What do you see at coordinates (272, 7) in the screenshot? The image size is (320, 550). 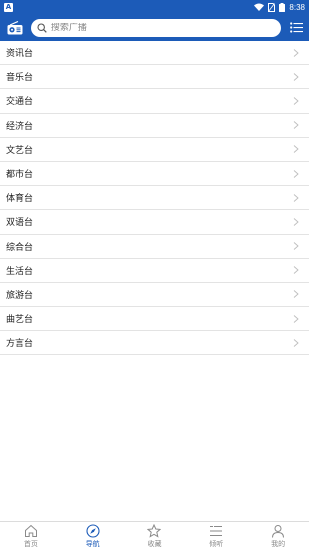 I see `no-sim-icon` at bounding box center [272, 7].